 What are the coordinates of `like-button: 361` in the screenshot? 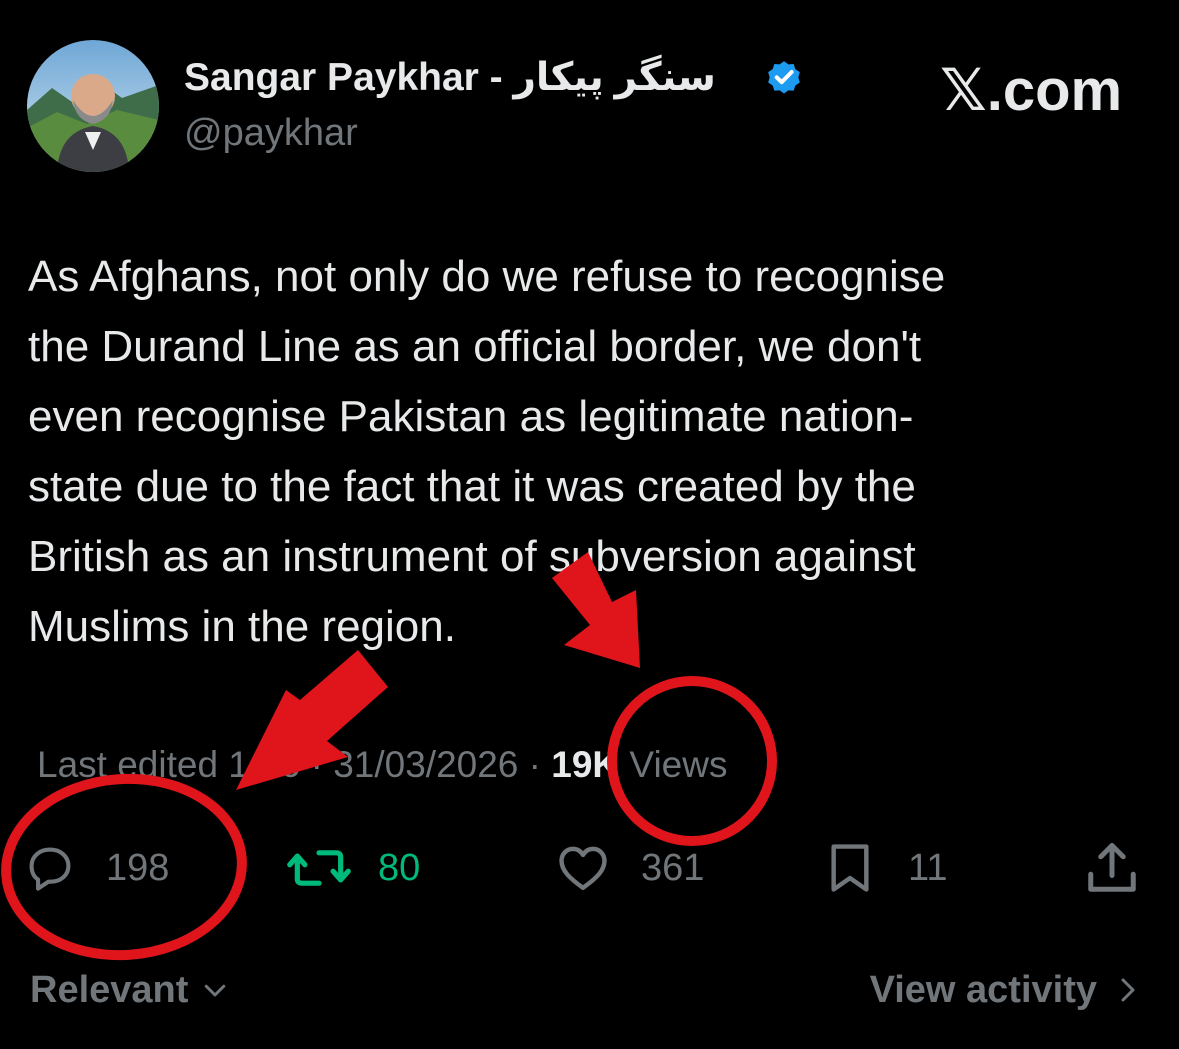 It's located at (628, 868).